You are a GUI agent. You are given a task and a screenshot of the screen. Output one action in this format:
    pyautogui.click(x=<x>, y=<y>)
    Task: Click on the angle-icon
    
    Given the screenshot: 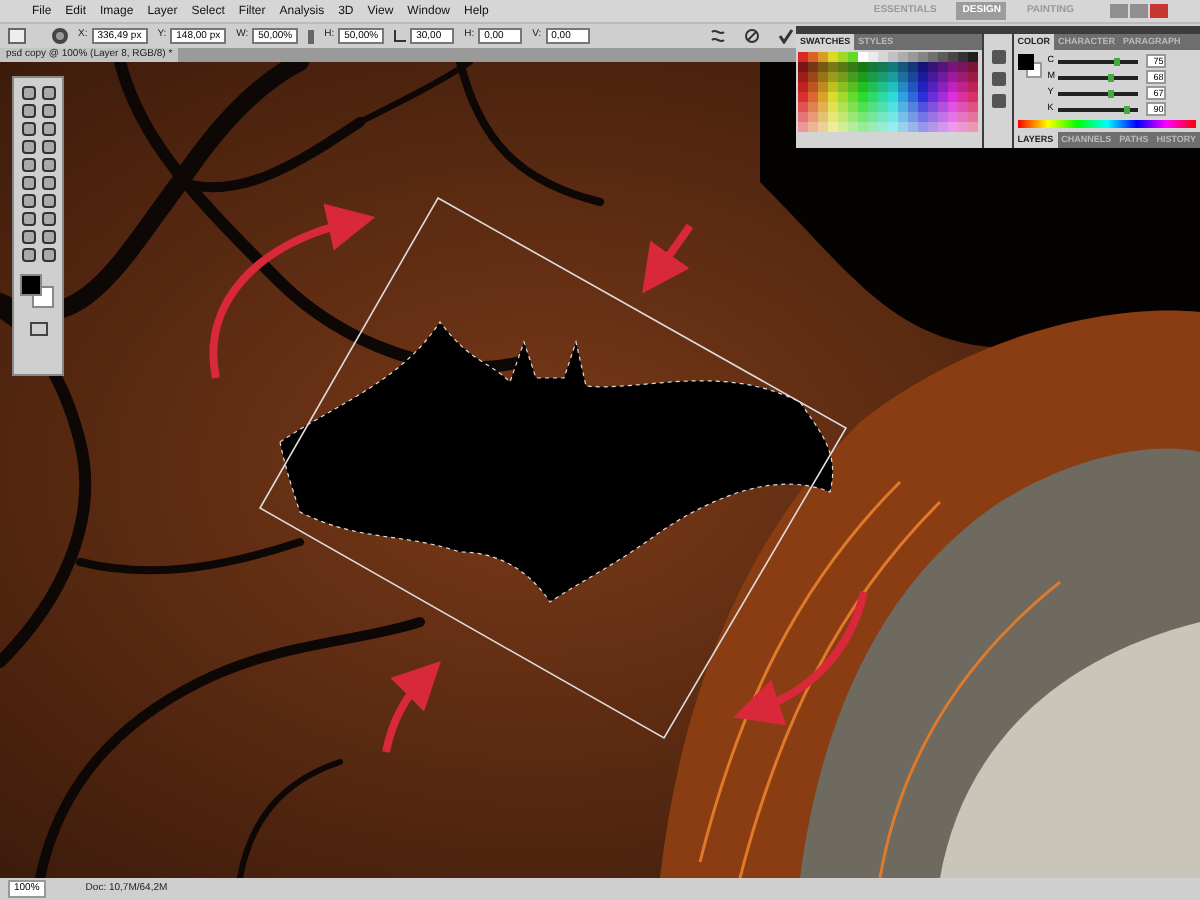 What is the action you would take?
    pyautogui.click(x=400, y=36)
    